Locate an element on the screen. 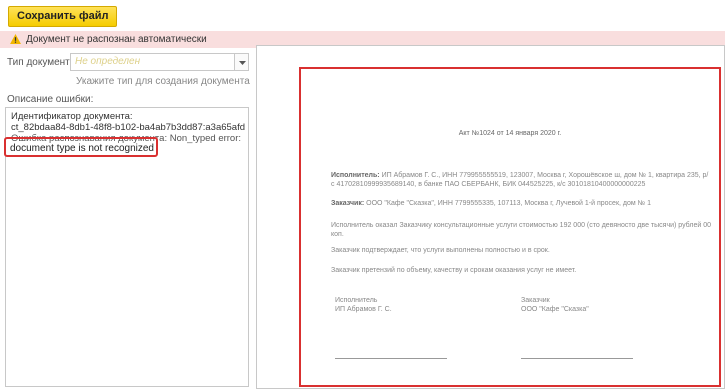 The height and width of the screenshot is (389, 725). doc-type-dropdown-button is located at coordinates (241, 62).